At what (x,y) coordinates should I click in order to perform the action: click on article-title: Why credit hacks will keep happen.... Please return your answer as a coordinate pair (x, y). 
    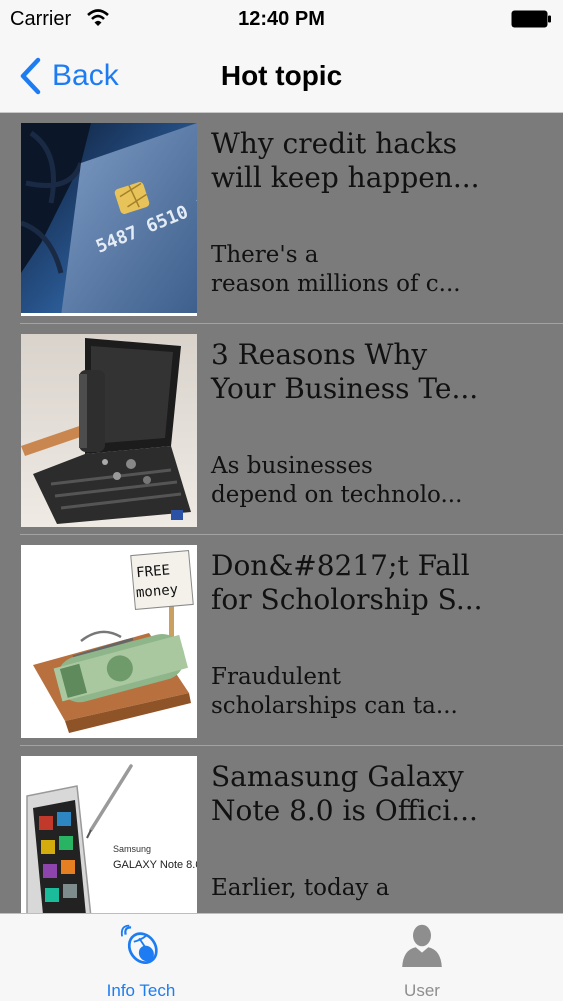
    Looking at the image, I should click on (345, 160).